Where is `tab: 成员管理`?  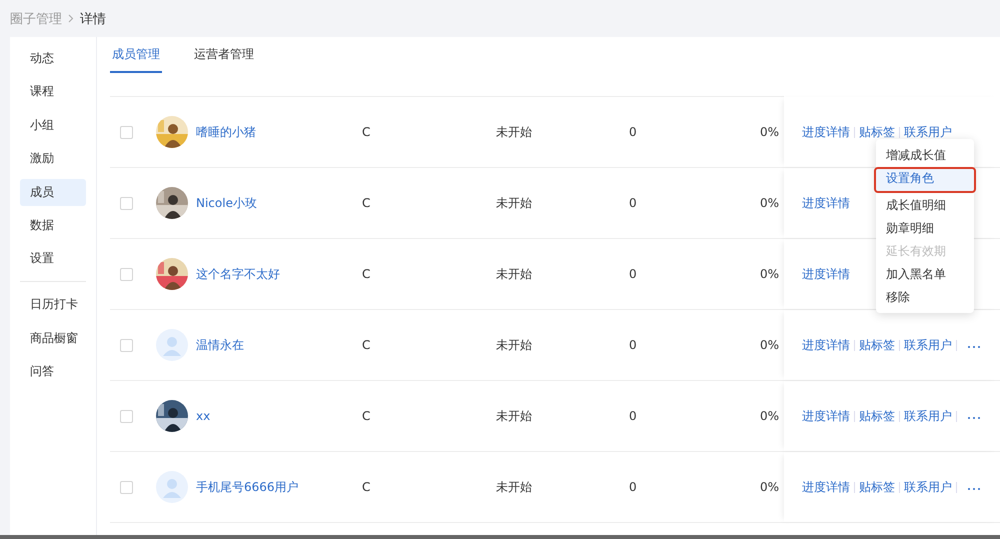
tab: 成员管理 is located at coordinates (136, 55).